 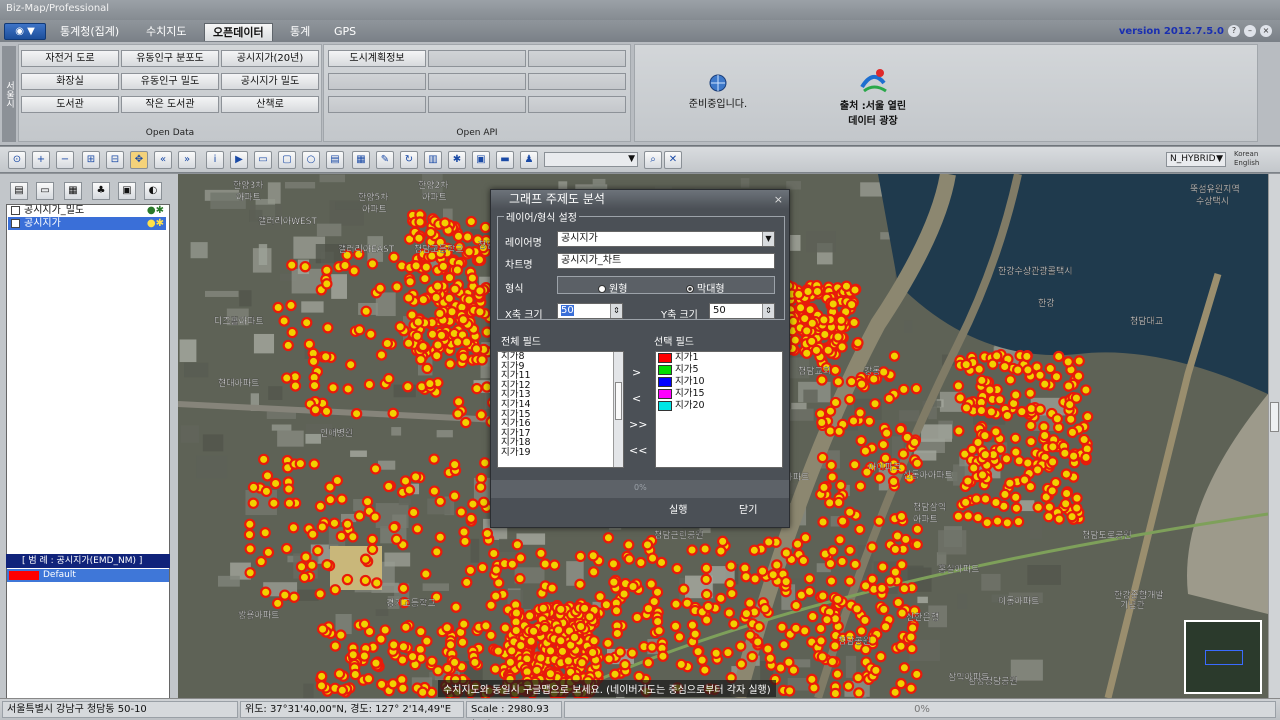 I want to click on selected-fields-list: 지가1 지가5 지가10 지가15 지가20, so click(x=719, y=409).